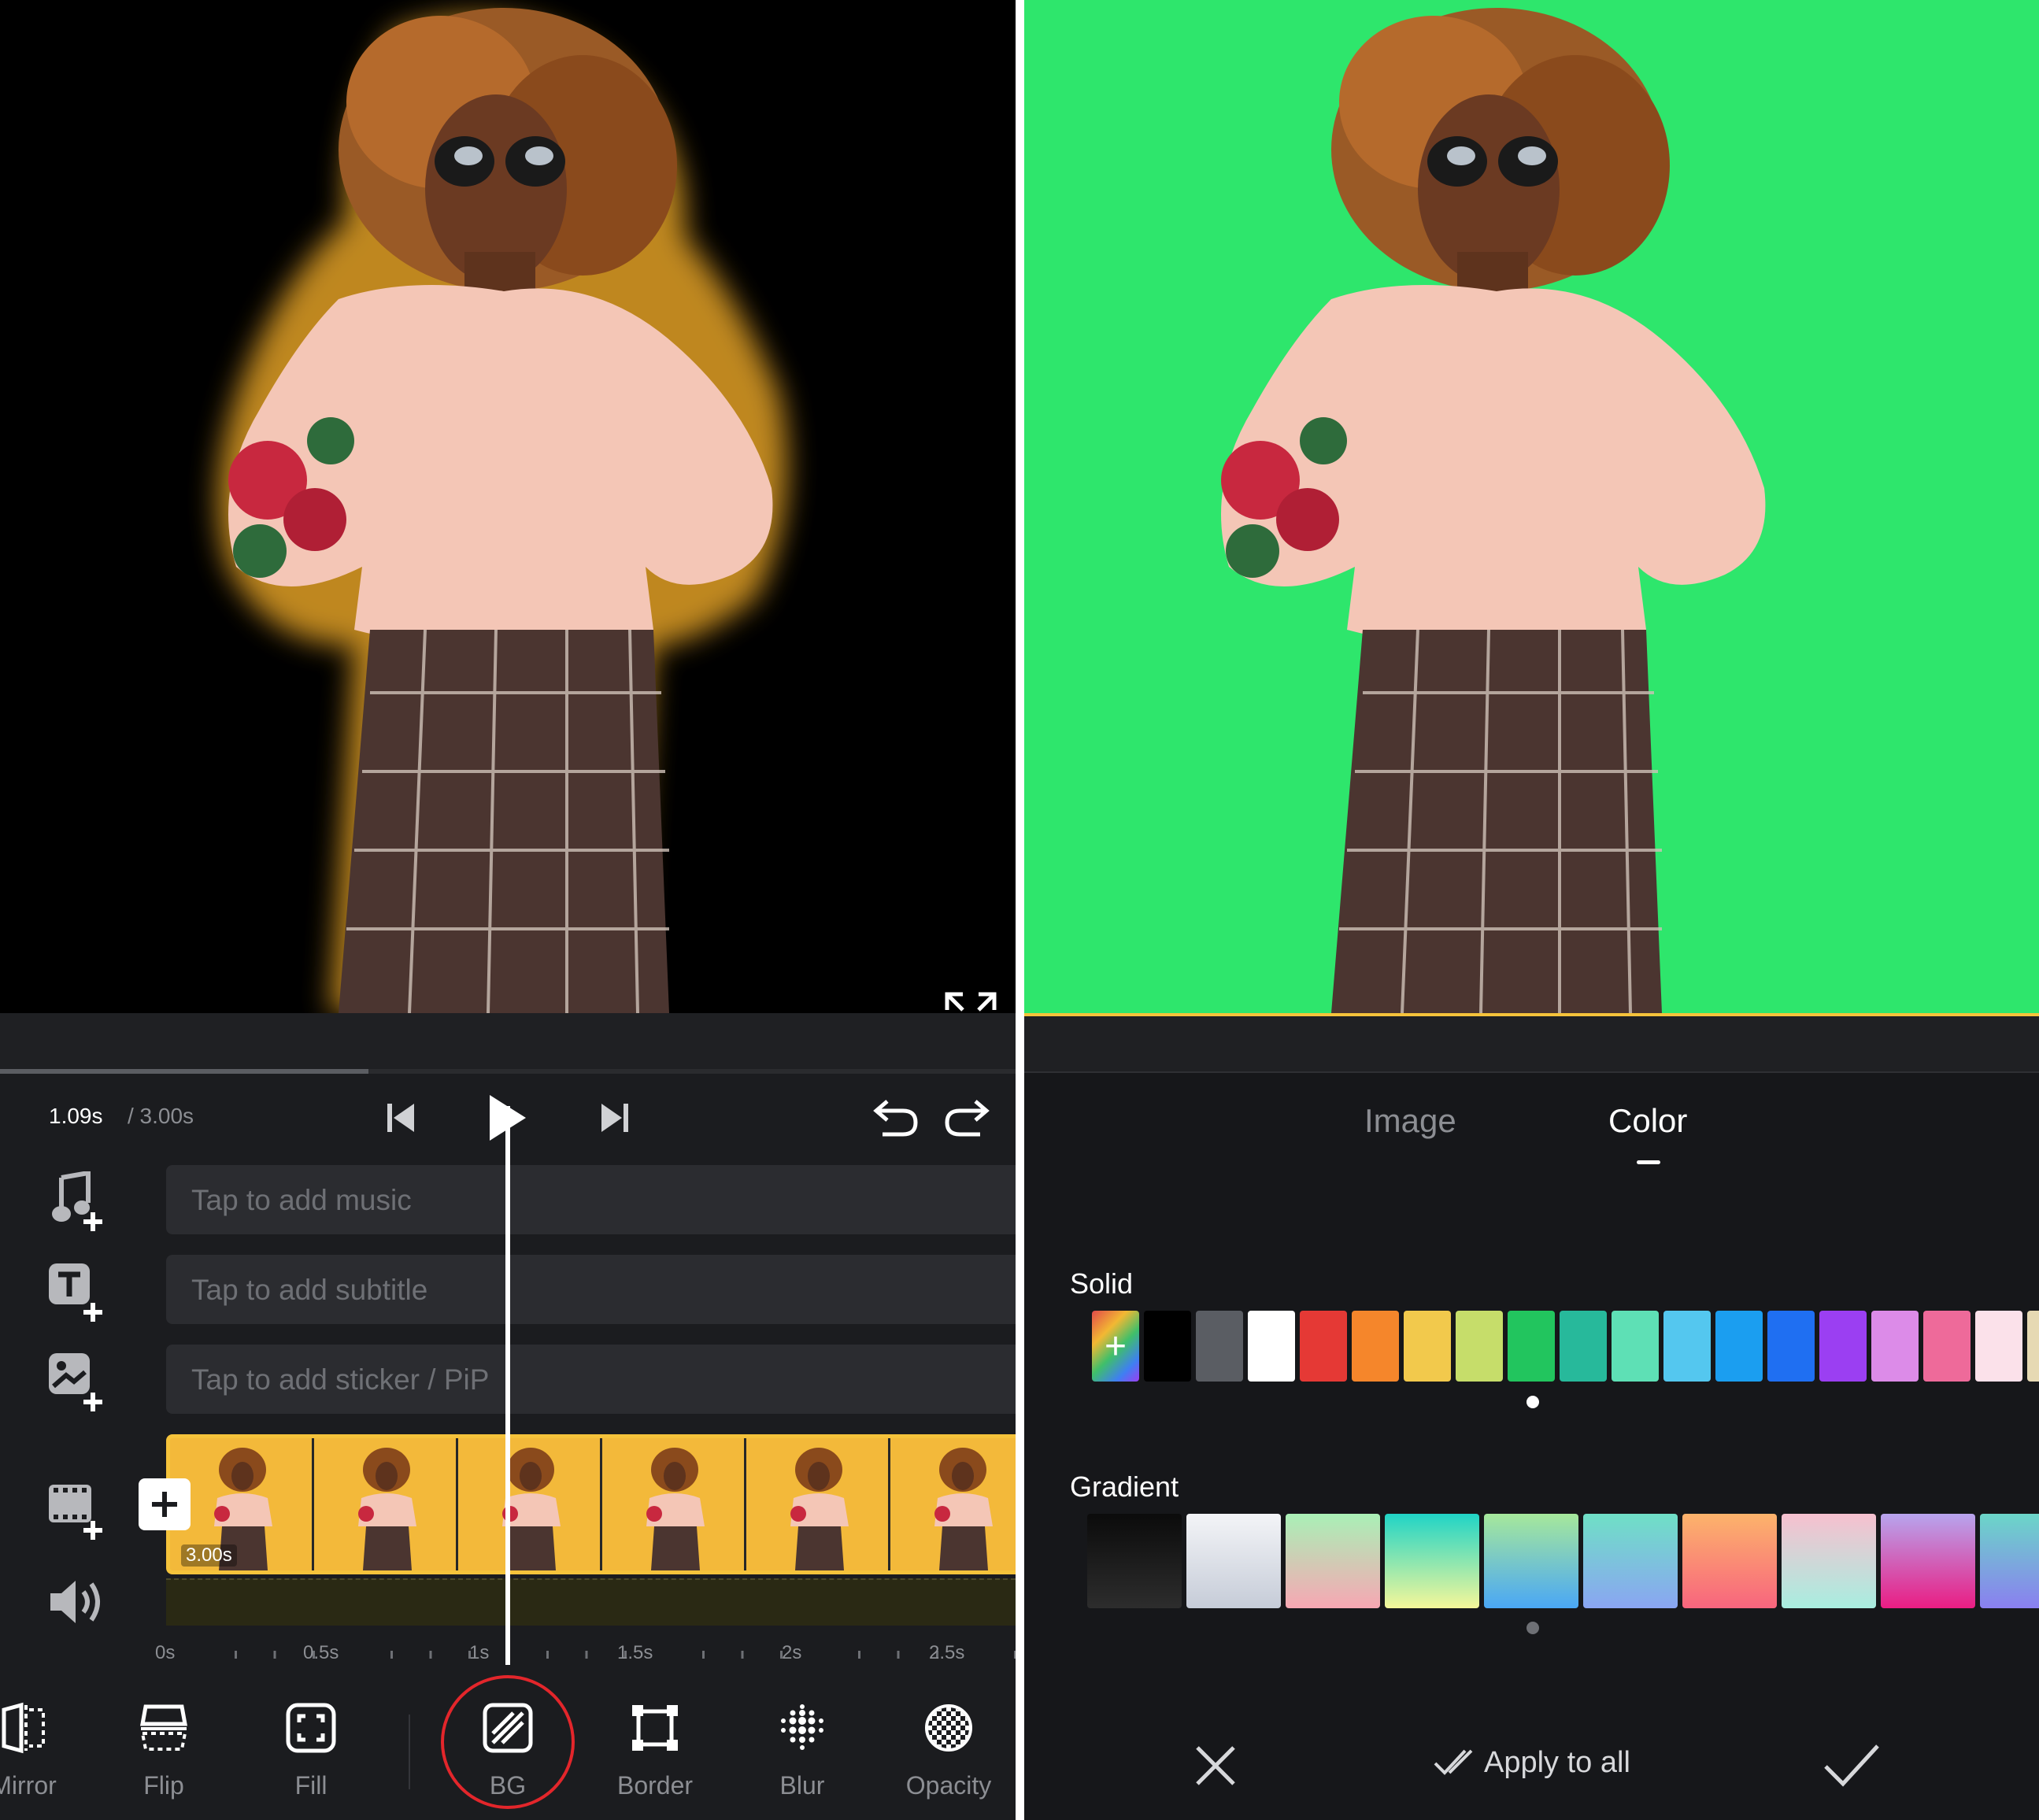 The height and width of the screenshot is (1820, 2039). Describe the element at coordinates (340, 1379) in the screenshot. I see `sticker-track-placeholder: Tap to add sticker / PiP` at that location.